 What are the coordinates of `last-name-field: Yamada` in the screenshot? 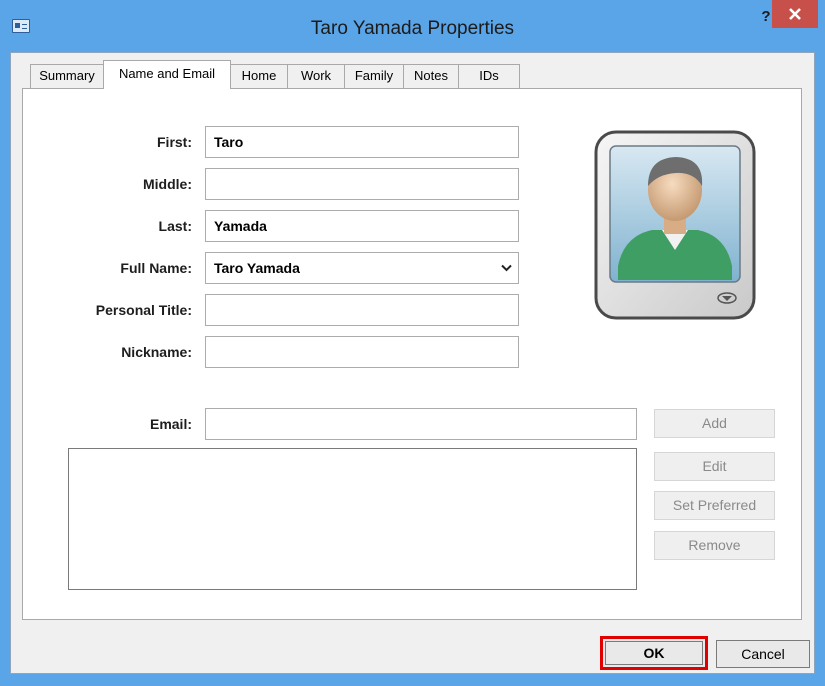 It's located at (362, 226).